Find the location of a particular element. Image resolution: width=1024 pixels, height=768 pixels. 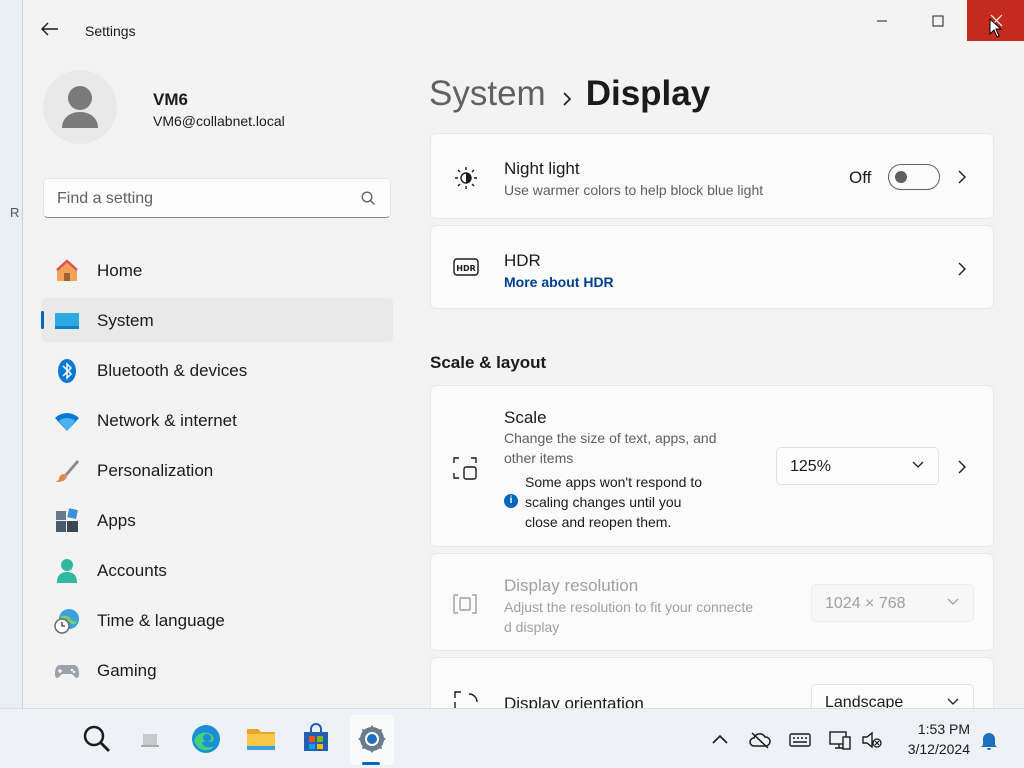

speaker-muted-icon is located at coordinates (872, 740).